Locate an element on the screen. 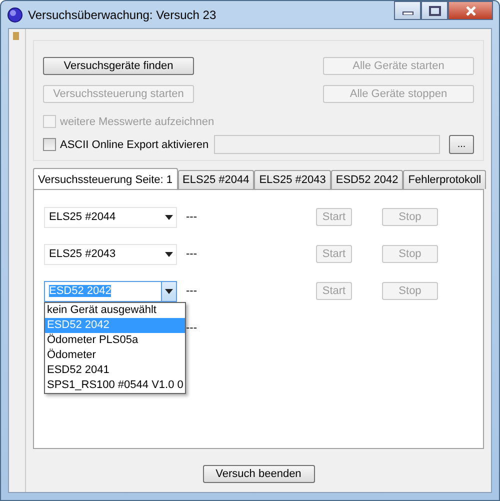 Image resolution: width=500 pixels, height=501 pixels. checkbox is located at coordinates (49, 144).